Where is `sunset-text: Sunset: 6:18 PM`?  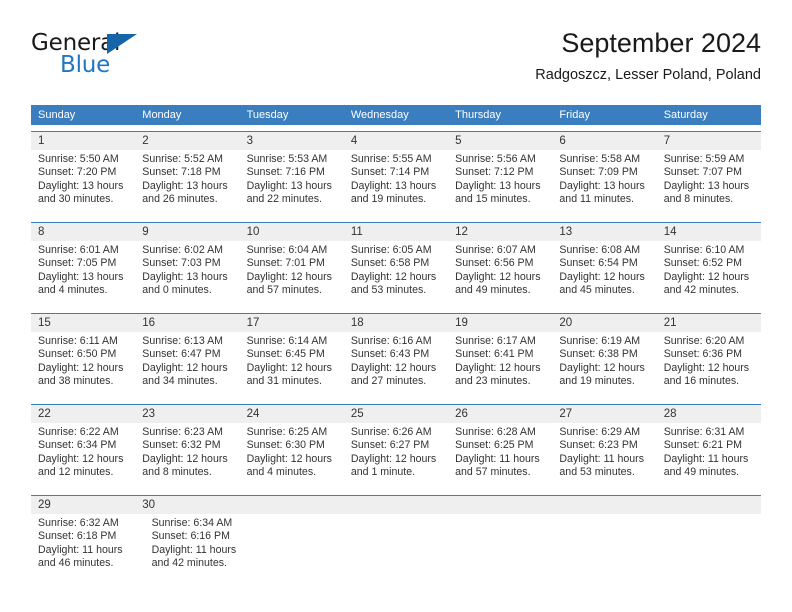 sunset-text: Sunset: 6:18 PM is located at coordinates (77, 536).